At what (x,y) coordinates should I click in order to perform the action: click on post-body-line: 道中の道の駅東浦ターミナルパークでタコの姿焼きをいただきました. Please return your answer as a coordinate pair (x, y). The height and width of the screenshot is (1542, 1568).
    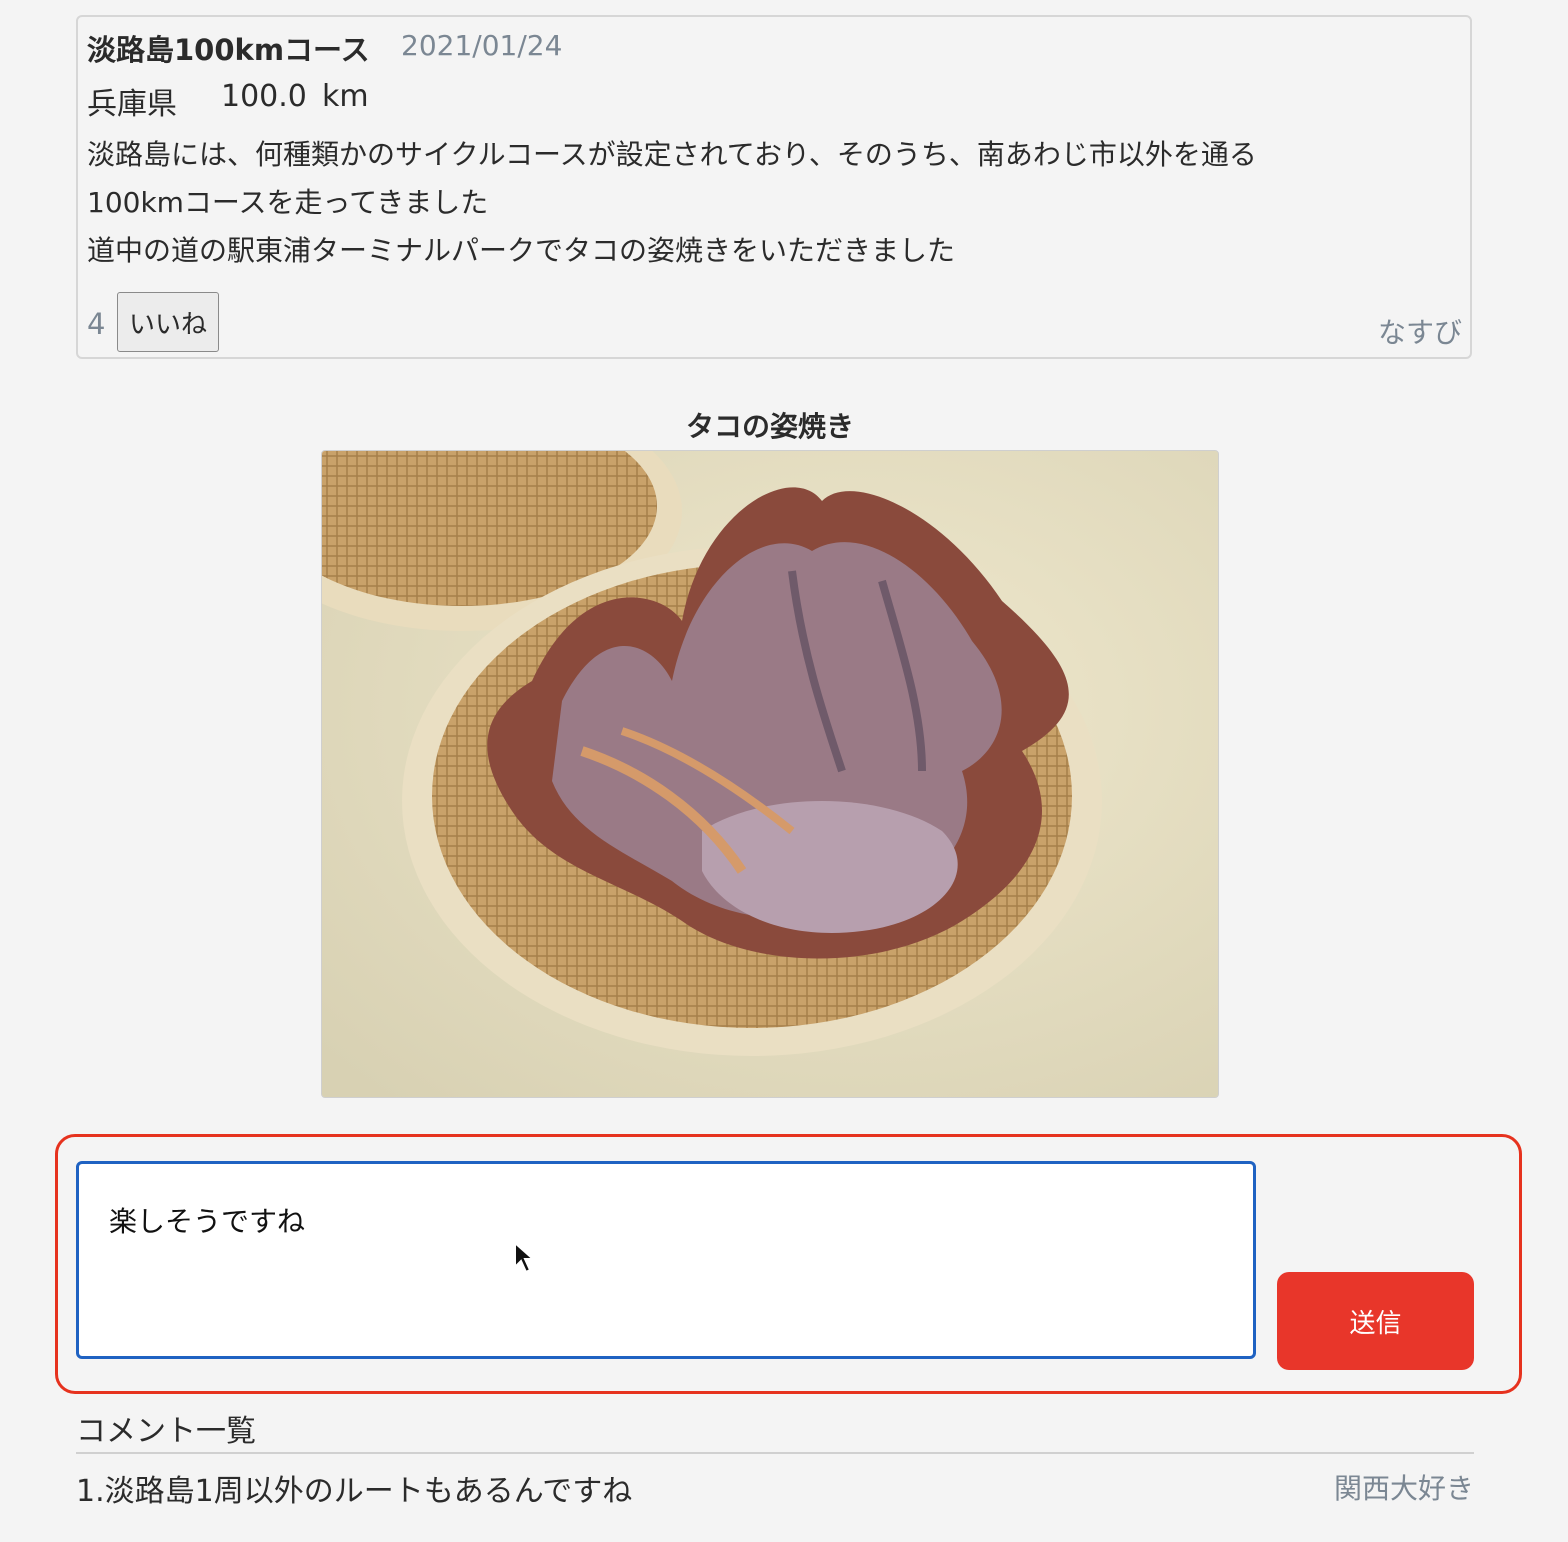
    Looking at the image, I should click on (521, 250).